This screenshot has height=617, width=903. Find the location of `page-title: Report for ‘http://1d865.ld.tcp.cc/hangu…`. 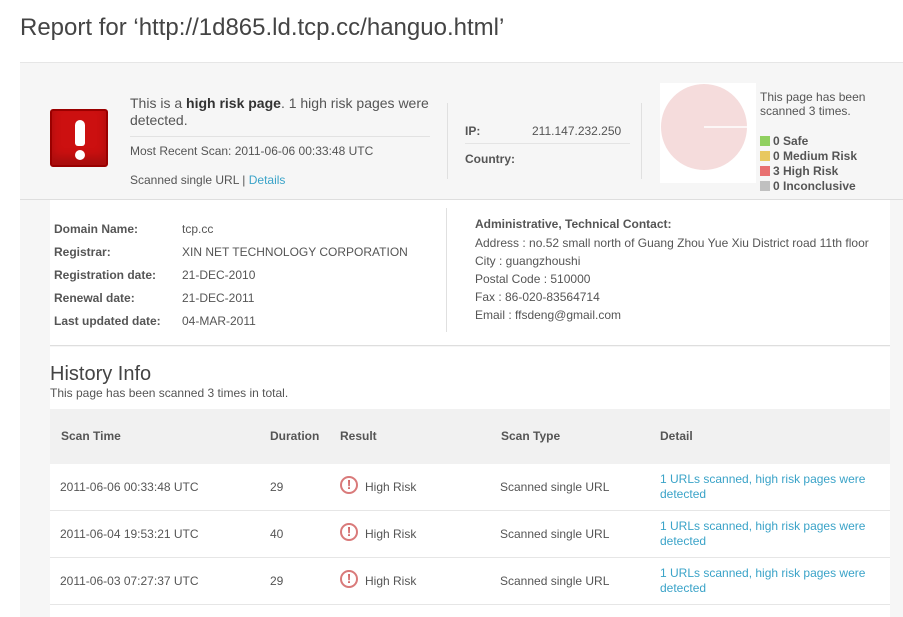

page-title: Report for ‘http://1d865.ld.tcp.cc/hangu… is located at coordinates (262, 27).